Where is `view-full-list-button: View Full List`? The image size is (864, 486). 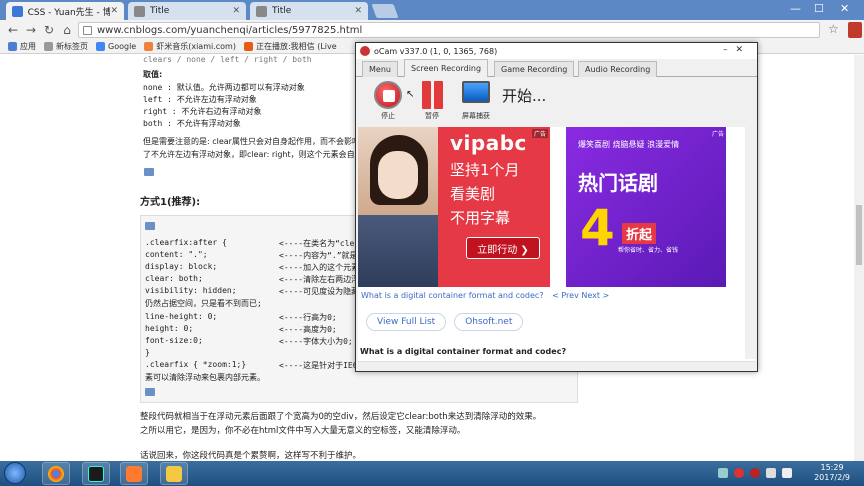
view-full-list-button: View Full List is located at coordinates (406, 322).